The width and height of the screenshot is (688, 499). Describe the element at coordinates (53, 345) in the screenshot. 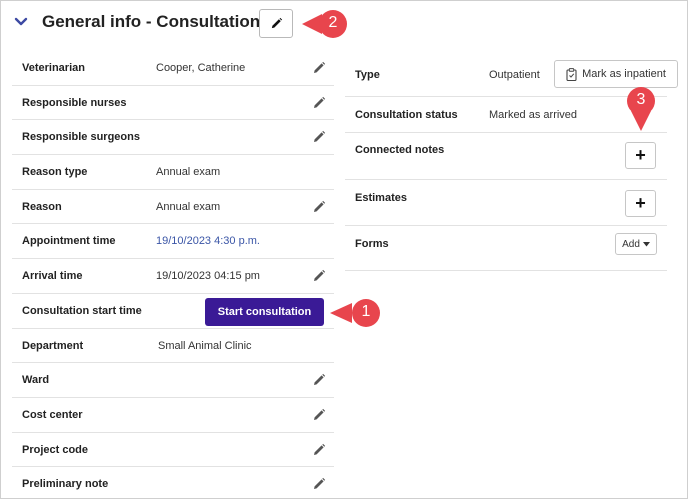

I see `field-label: Department` at that location.